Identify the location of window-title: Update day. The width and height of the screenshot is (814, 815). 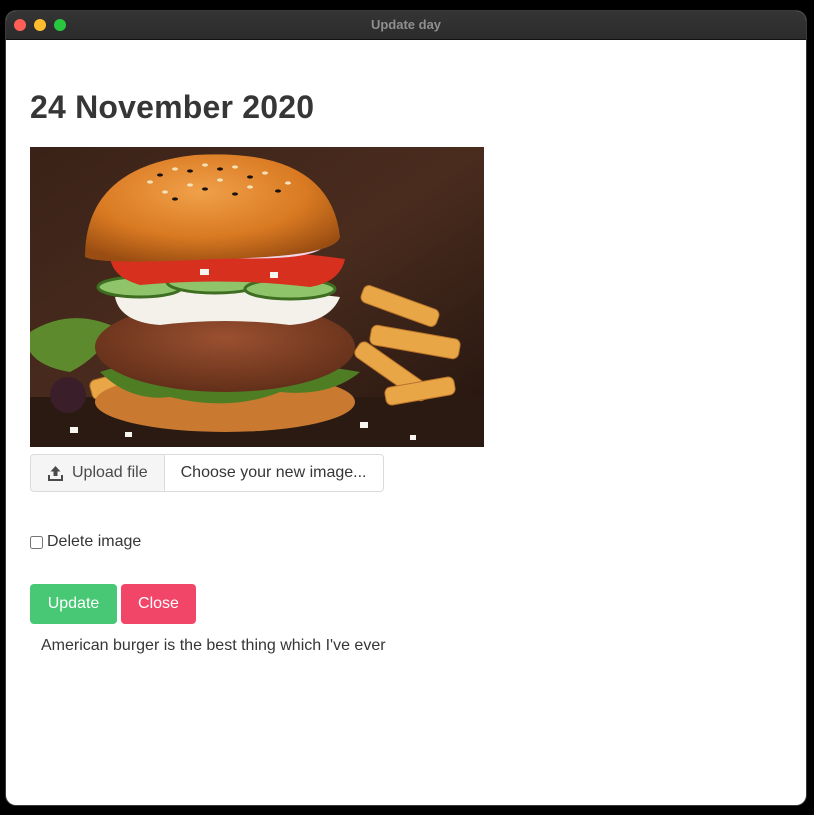
(406, 24).